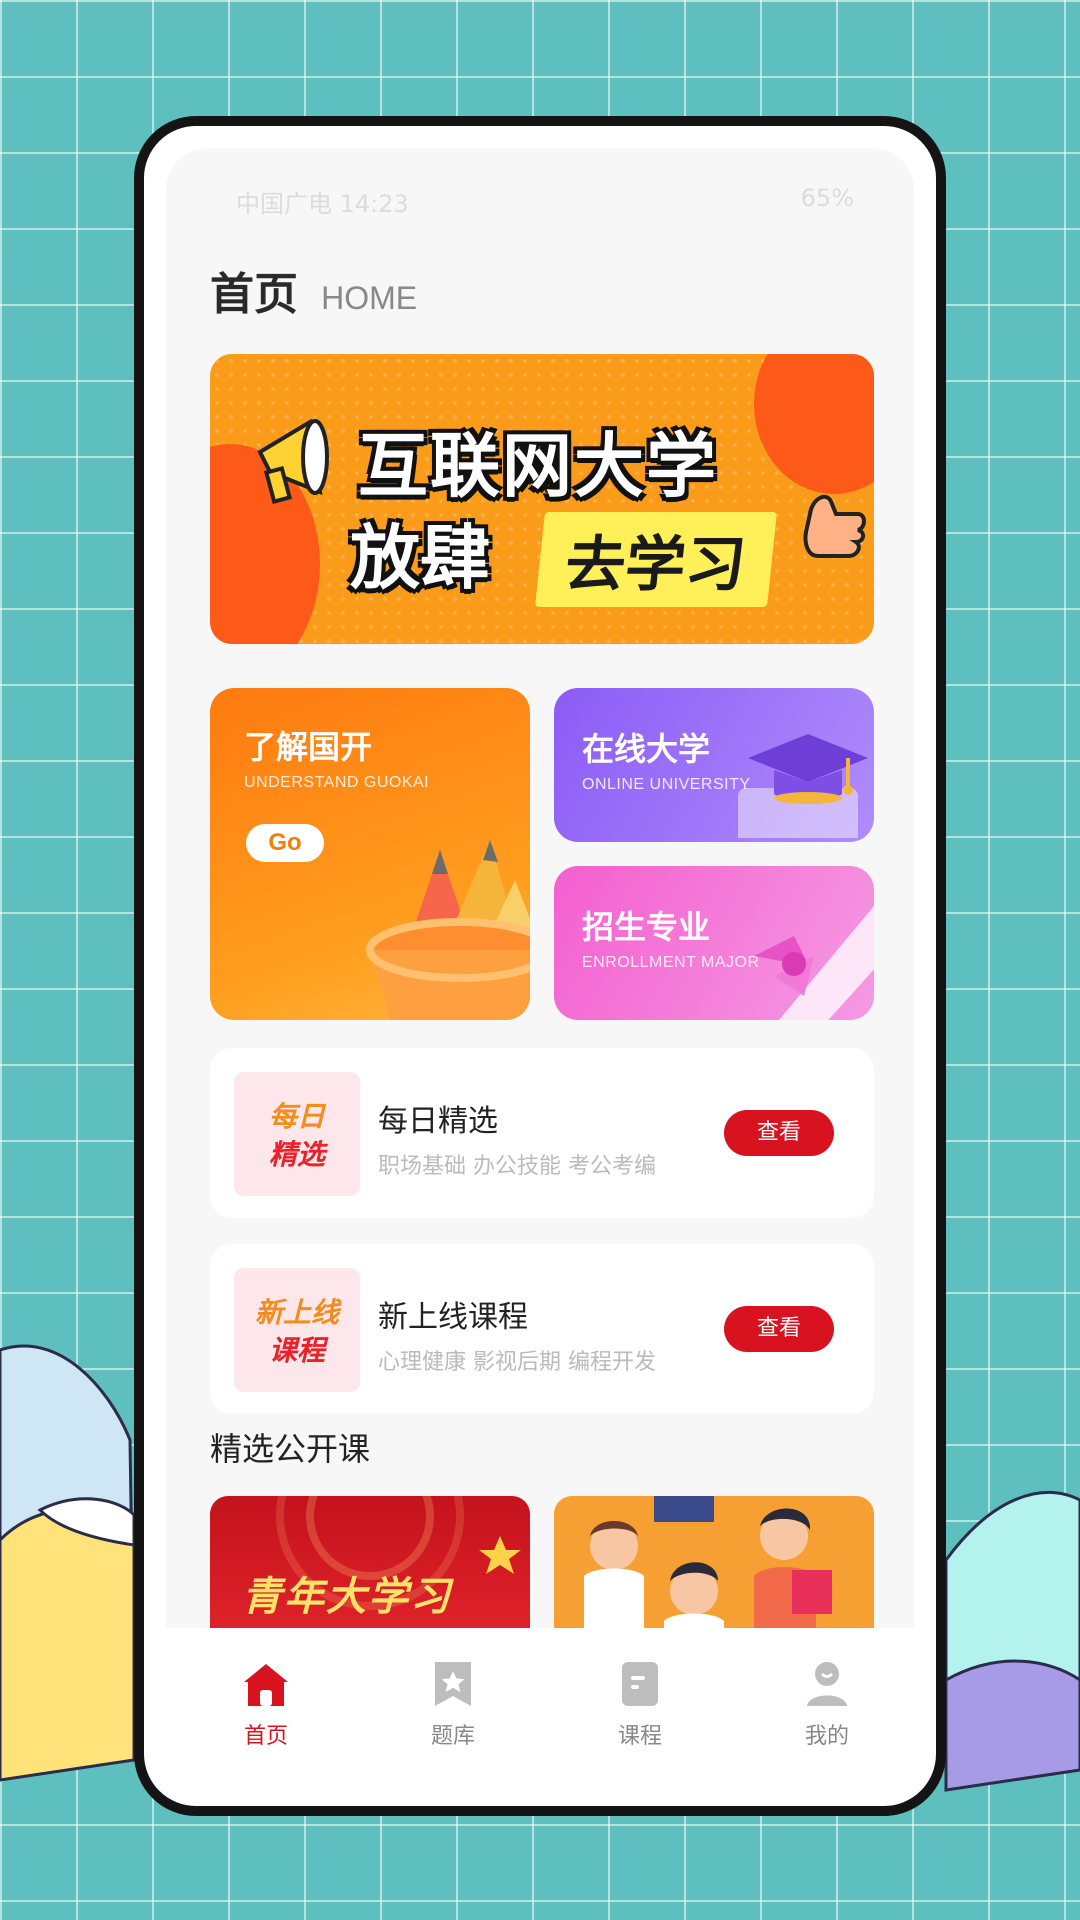 Image resolution: width=1080 pixels, height=1920 pixels. Describe the element at coordinates (453, 1317) in the screenshot. I see `list-card-title: 新上线课程` at that location.